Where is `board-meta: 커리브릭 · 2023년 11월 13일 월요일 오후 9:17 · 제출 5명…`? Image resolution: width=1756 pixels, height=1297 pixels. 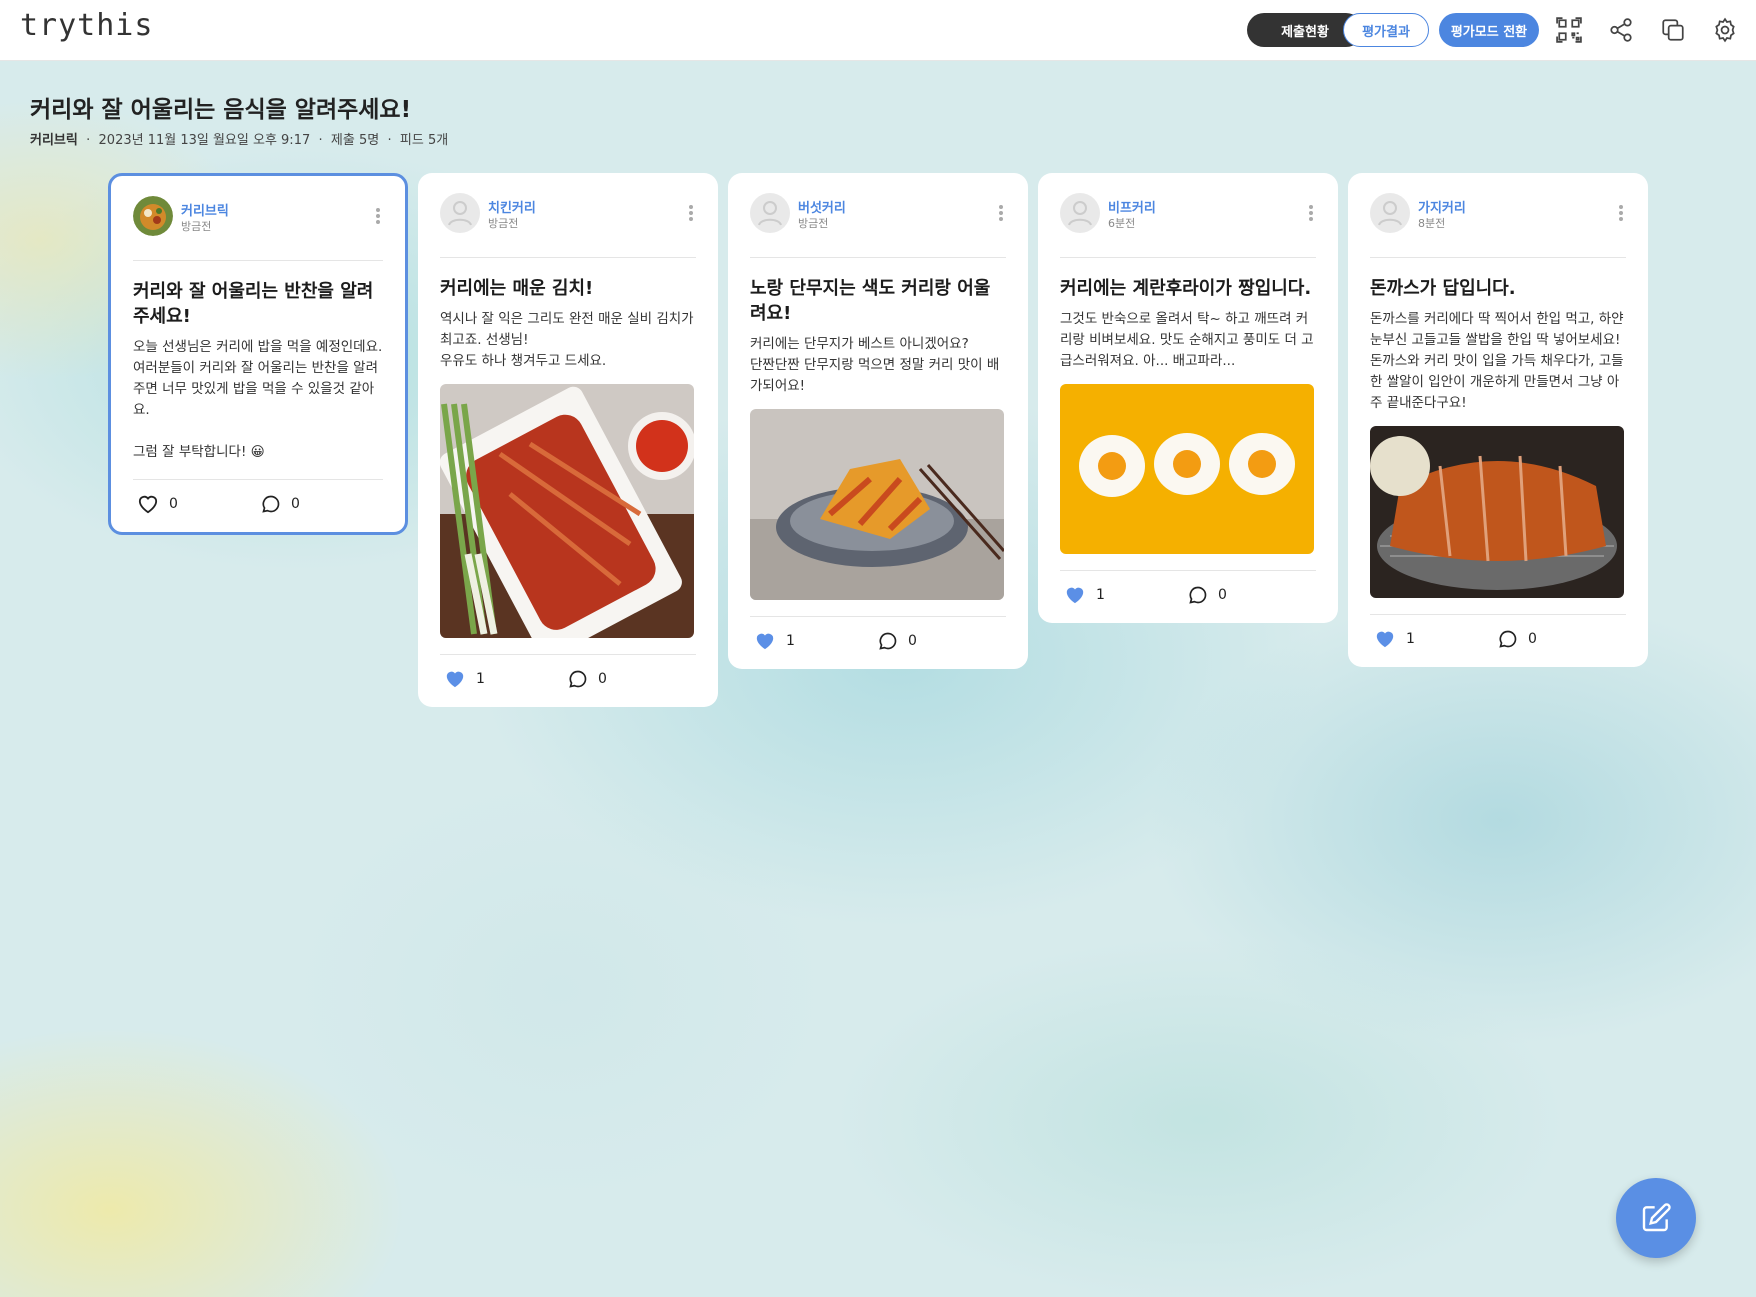
board-meta: 커리브릭 · 2023년 11월 13일 월요일 오후 9:17 · 제출 5명… is located at coordinates (239, 138).